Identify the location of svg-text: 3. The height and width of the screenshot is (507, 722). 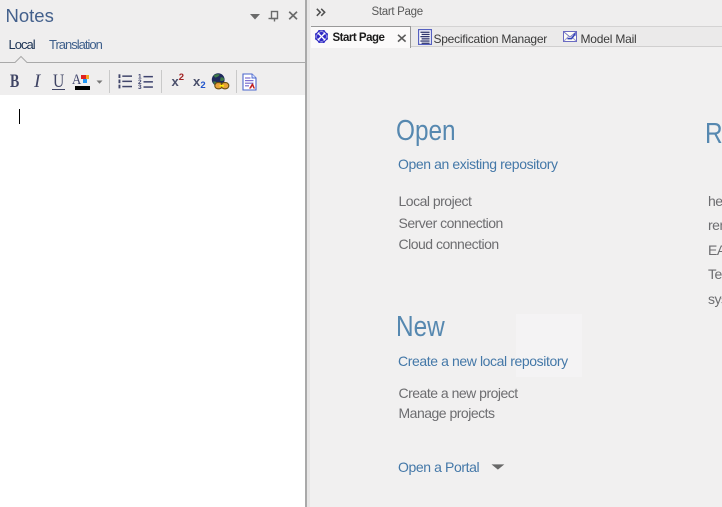
(140, 87).